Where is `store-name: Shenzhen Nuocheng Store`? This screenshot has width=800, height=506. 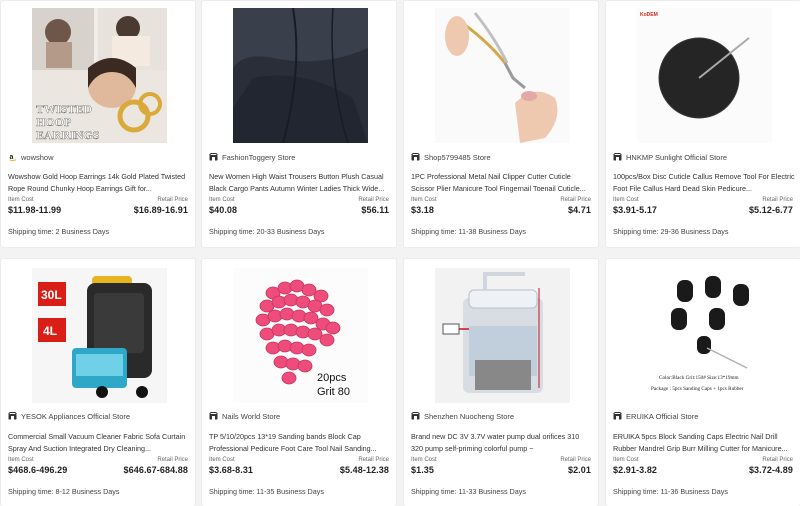 store-name: Shenzhen Nuocheng Store is located at coordinates (469, 416).